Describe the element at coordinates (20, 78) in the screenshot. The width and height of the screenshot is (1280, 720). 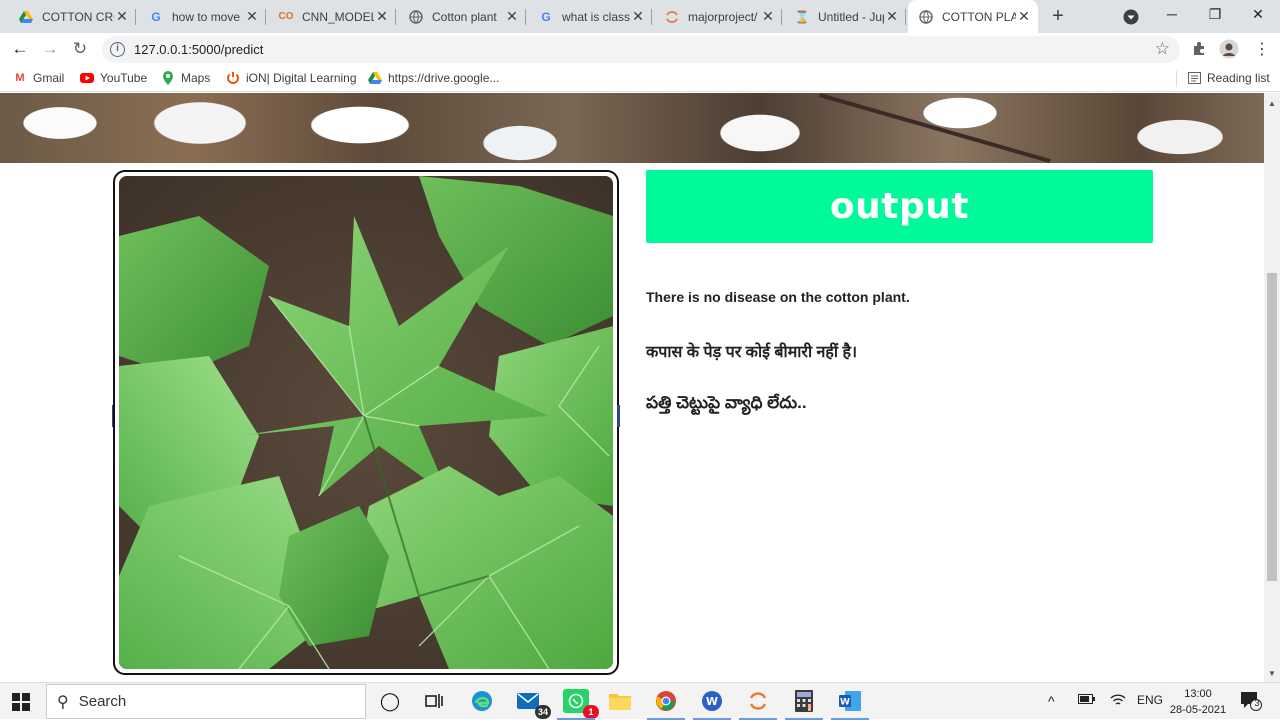
I see `gmail-icon: M` at that location.